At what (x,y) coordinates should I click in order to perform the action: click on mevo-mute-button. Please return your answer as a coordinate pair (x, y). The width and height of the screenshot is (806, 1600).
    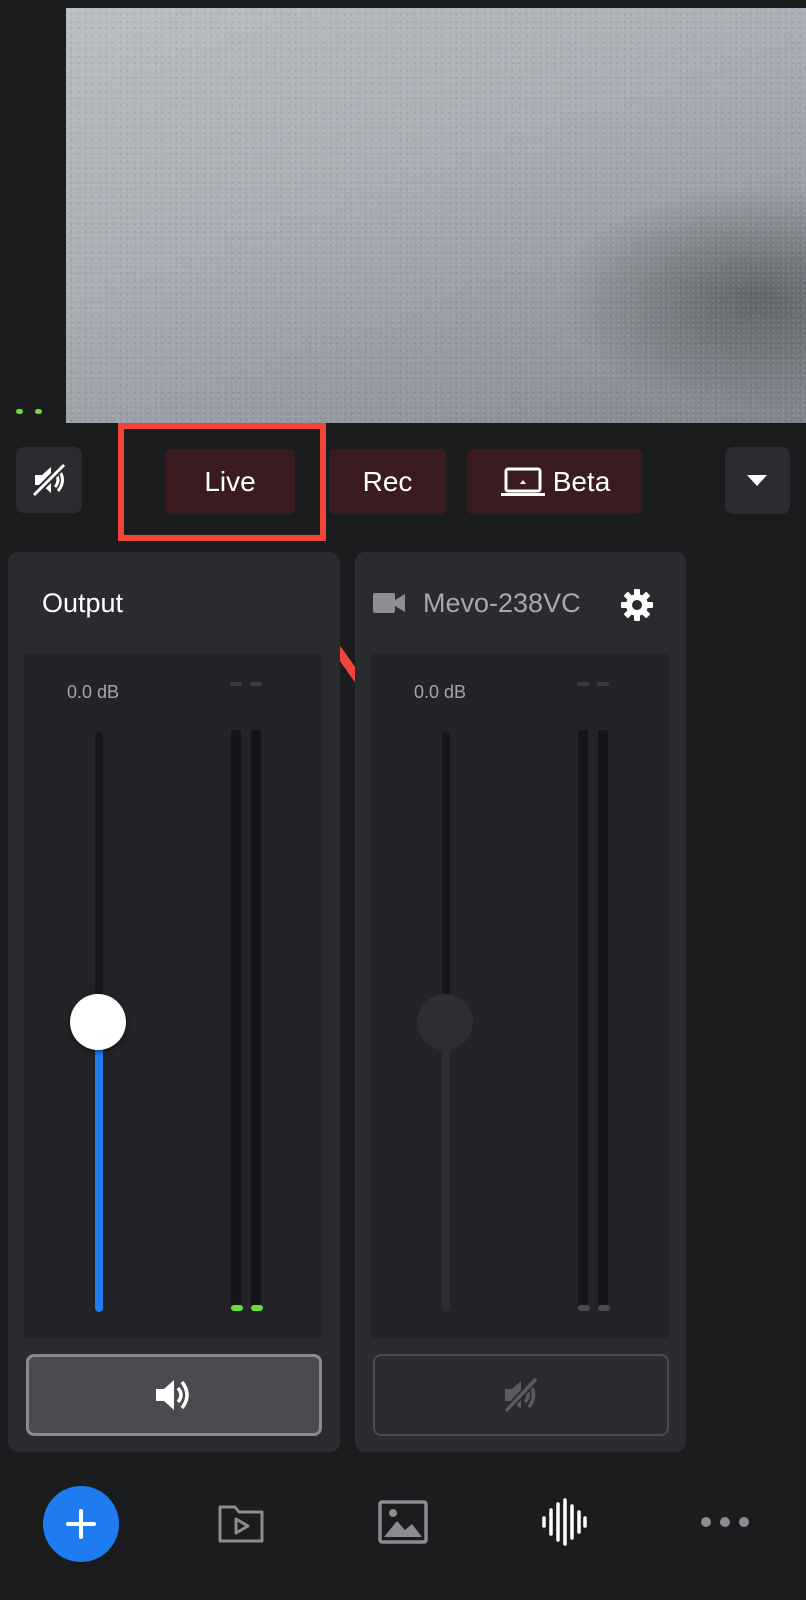
    Looking at the image, I should click on (521, 1395).